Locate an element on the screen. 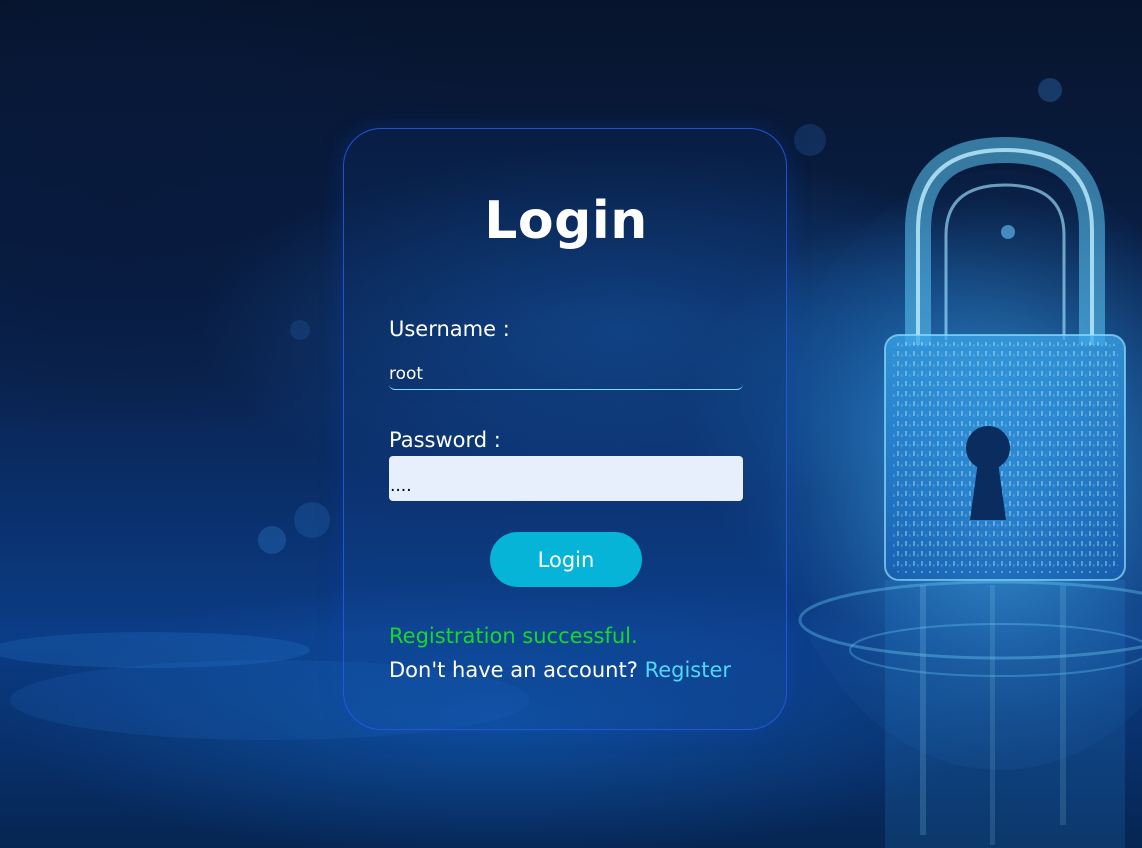  username-label: Username : is located at coordinates (449, 329).